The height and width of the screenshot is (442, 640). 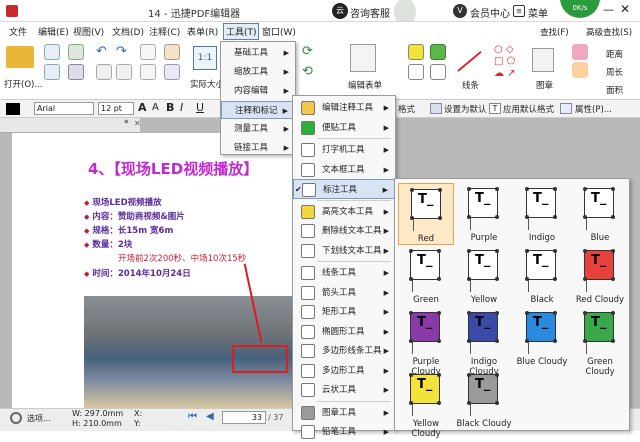 What do you see at coordinates (20, 57) in the screenshot?
I see `open-folder-icon` at bounding box center [20, 57].